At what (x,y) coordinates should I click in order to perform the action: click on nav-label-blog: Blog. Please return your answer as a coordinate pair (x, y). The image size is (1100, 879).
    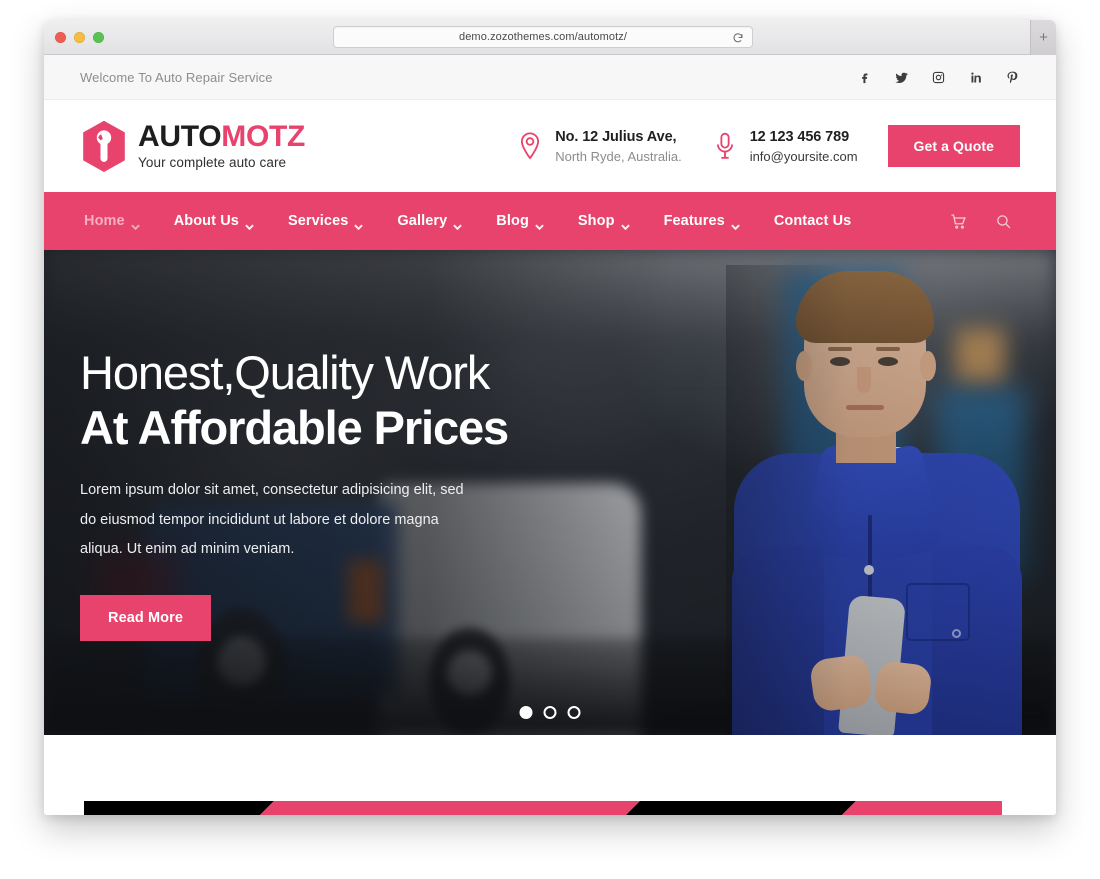
    Looking at the image, I should click on (512, 221).